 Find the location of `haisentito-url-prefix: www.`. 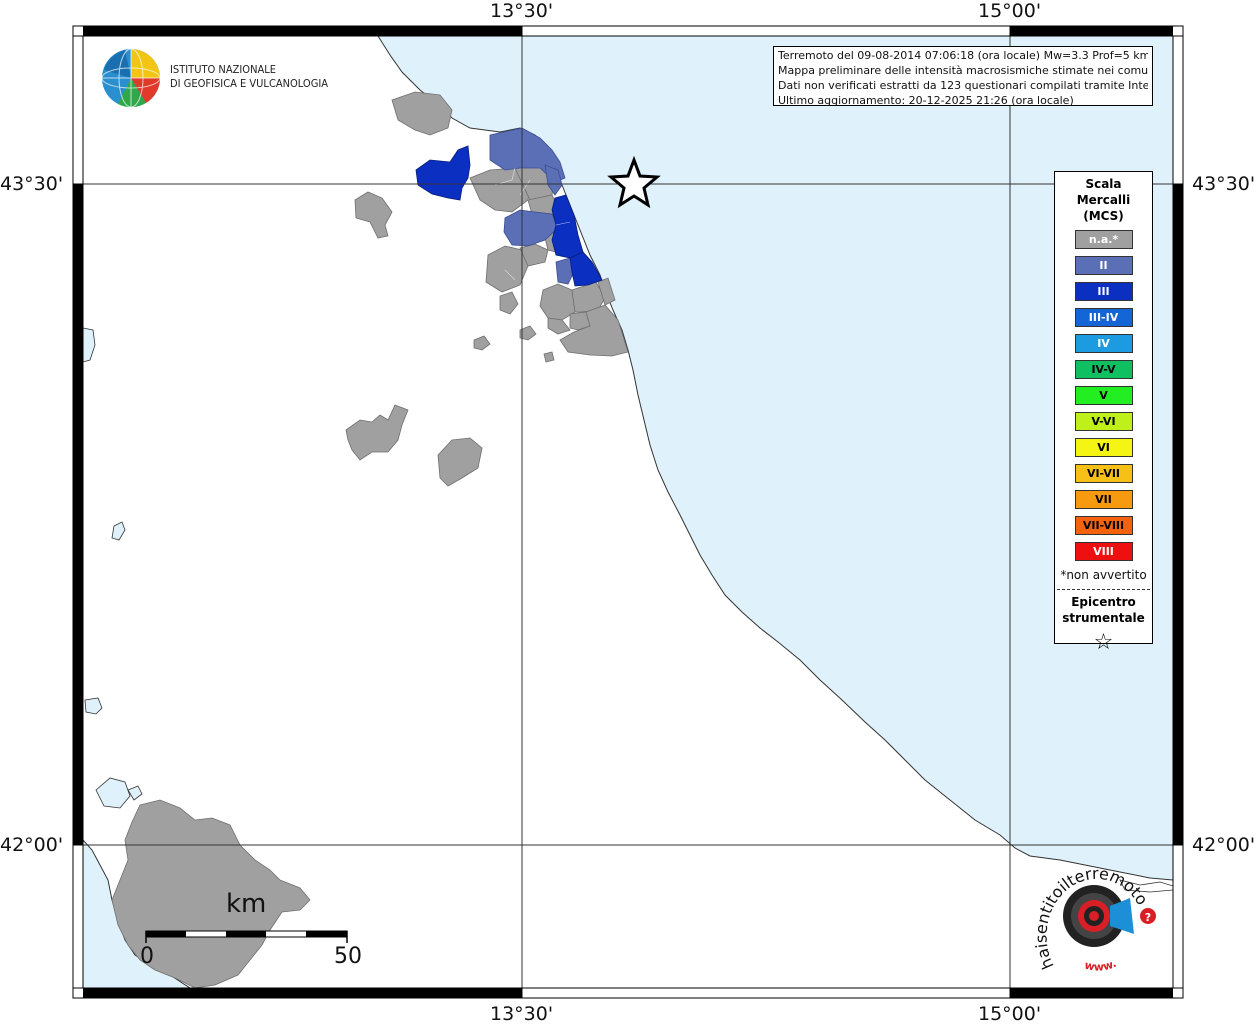

haisentito-url-prefix: www. is located at coordinates (1100, 965).